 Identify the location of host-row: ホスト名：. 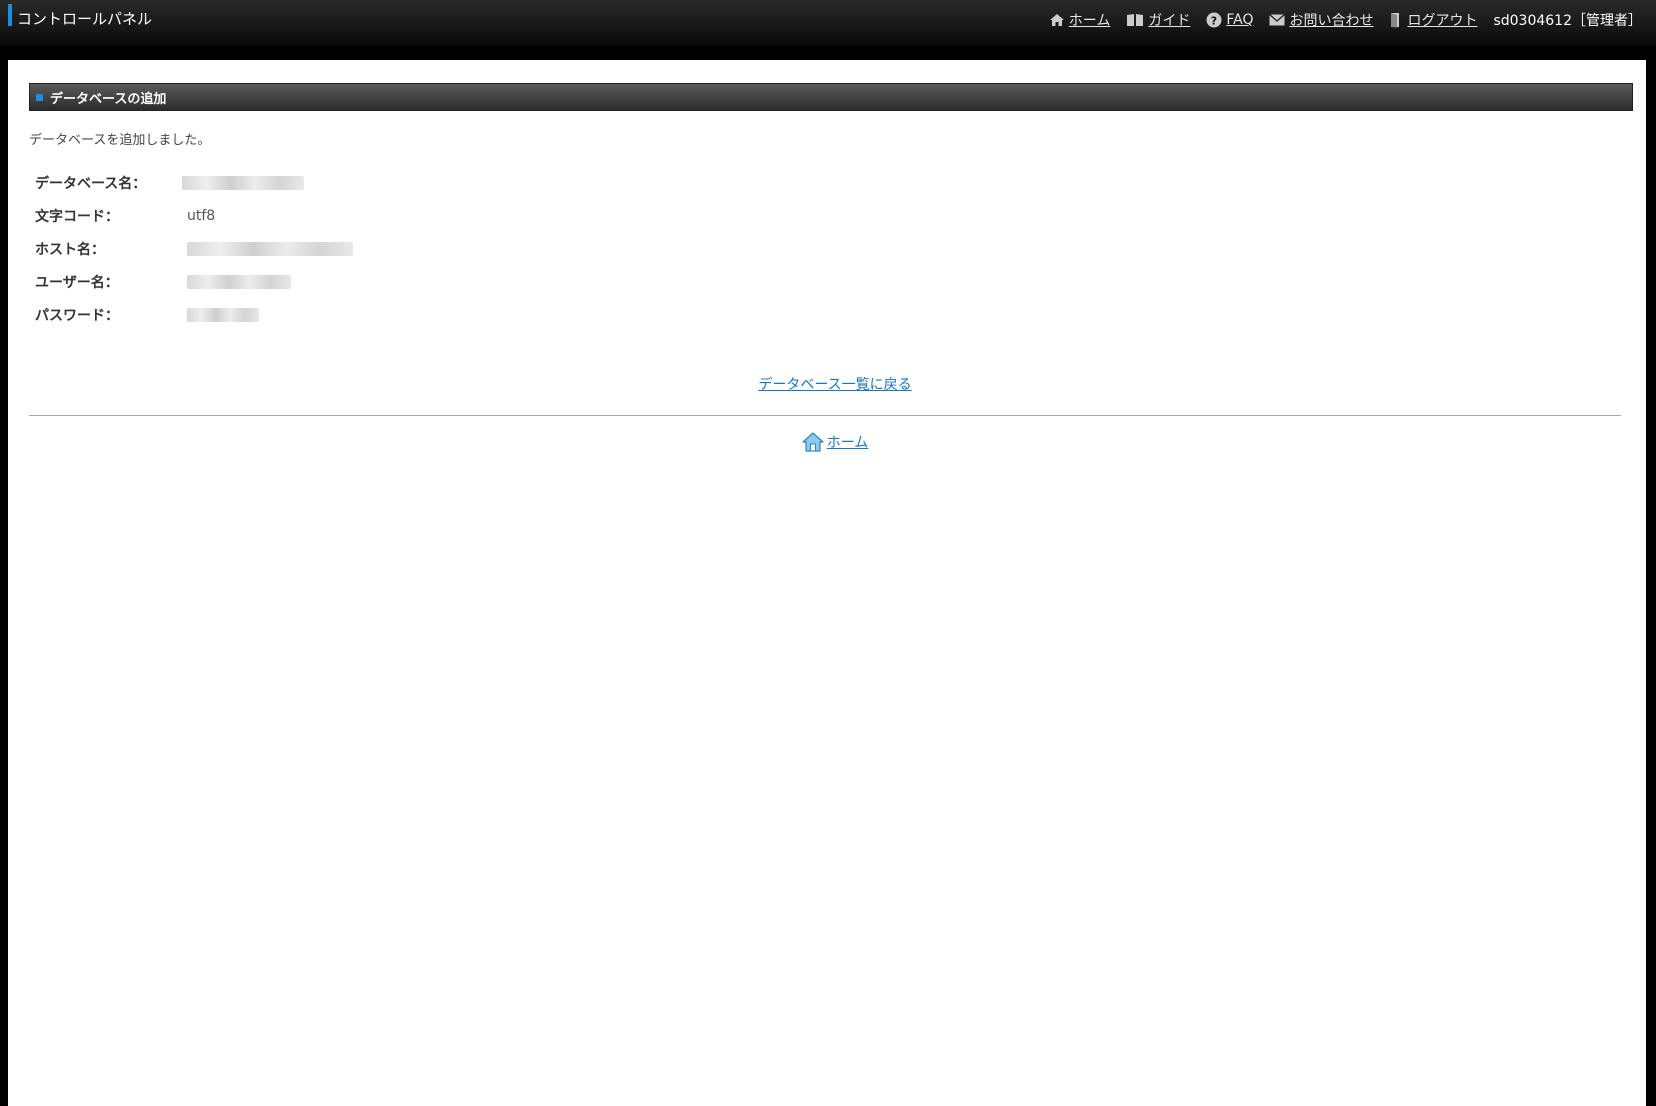
(194, 248).